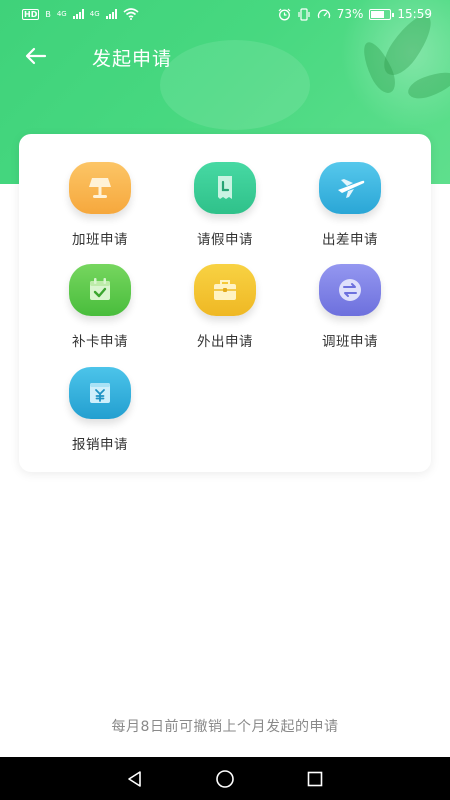 This screenshot has width=450, height=800. What do you see at coordinates (304, 14) in the screenshot?
I see `vibrate-icon` at bounding box center [304, 14].